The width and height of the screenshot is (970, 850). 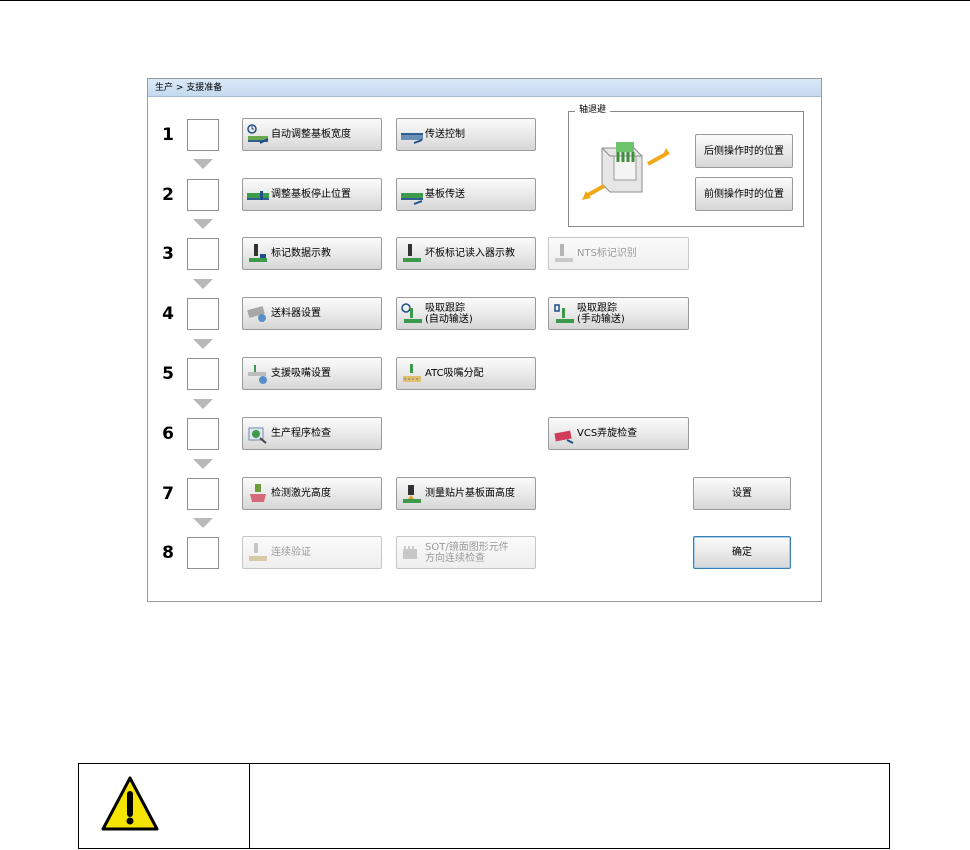 What do you see at coordinates (484, 88) in the screenshot?
I see `breadcrumb: 生产 > 支援准备` at bounding box center [484, 88].